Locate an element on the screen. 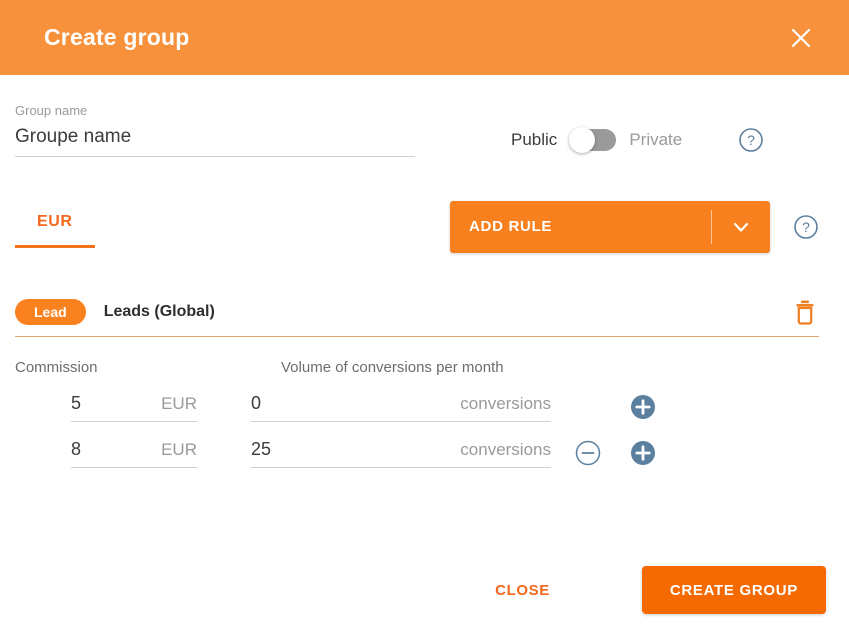  rule-header: Lead Leads (Global) is located at coordinates (417, 318).